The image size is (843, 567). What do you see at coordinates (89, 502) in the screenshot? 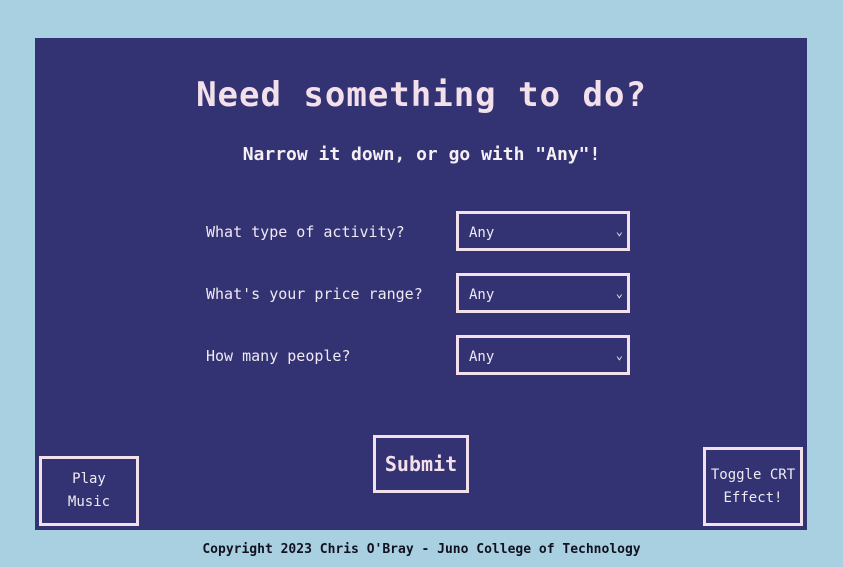
I see `play-music-label-line2: Music` at bounding box center [89, 502].